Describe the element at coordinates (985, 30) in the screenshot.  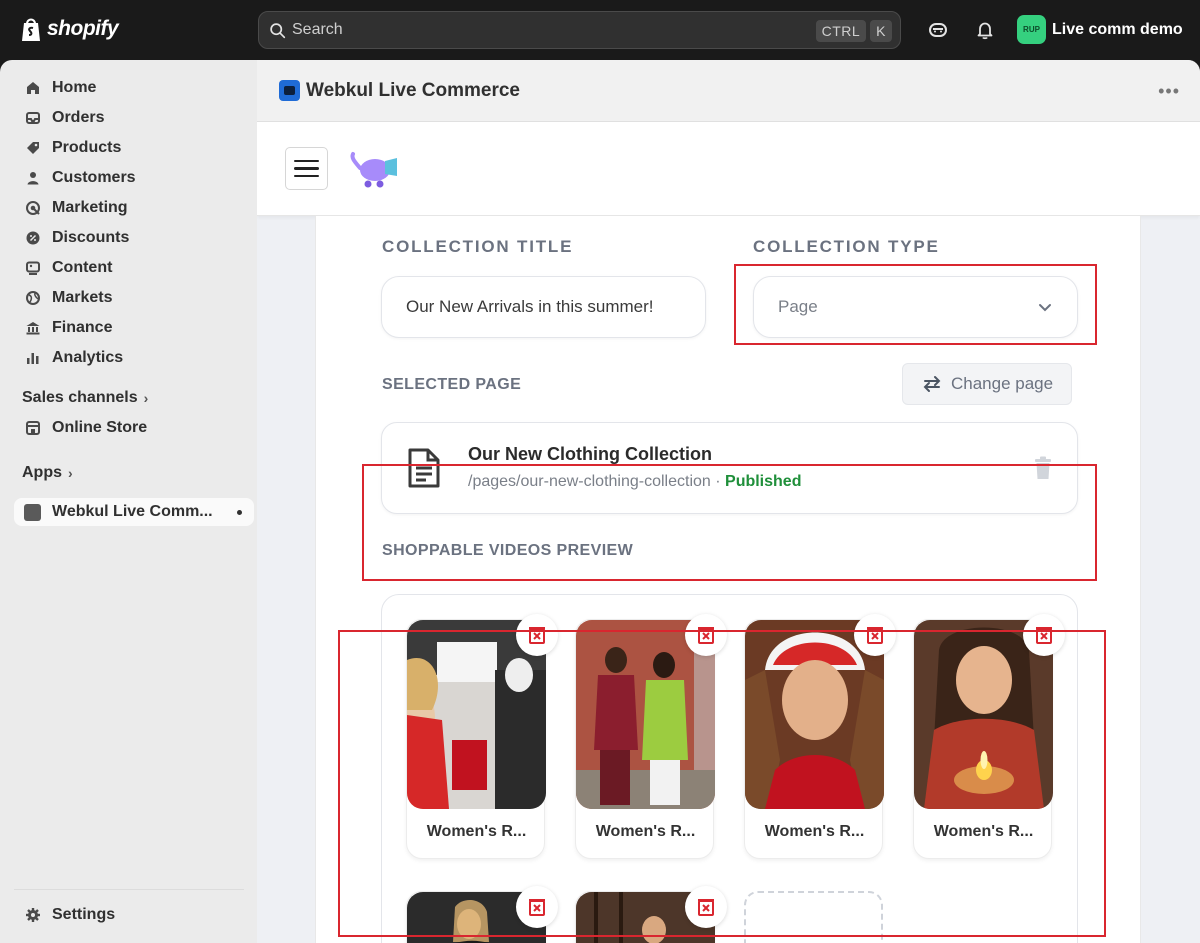
I see `notifications-button` at that location.